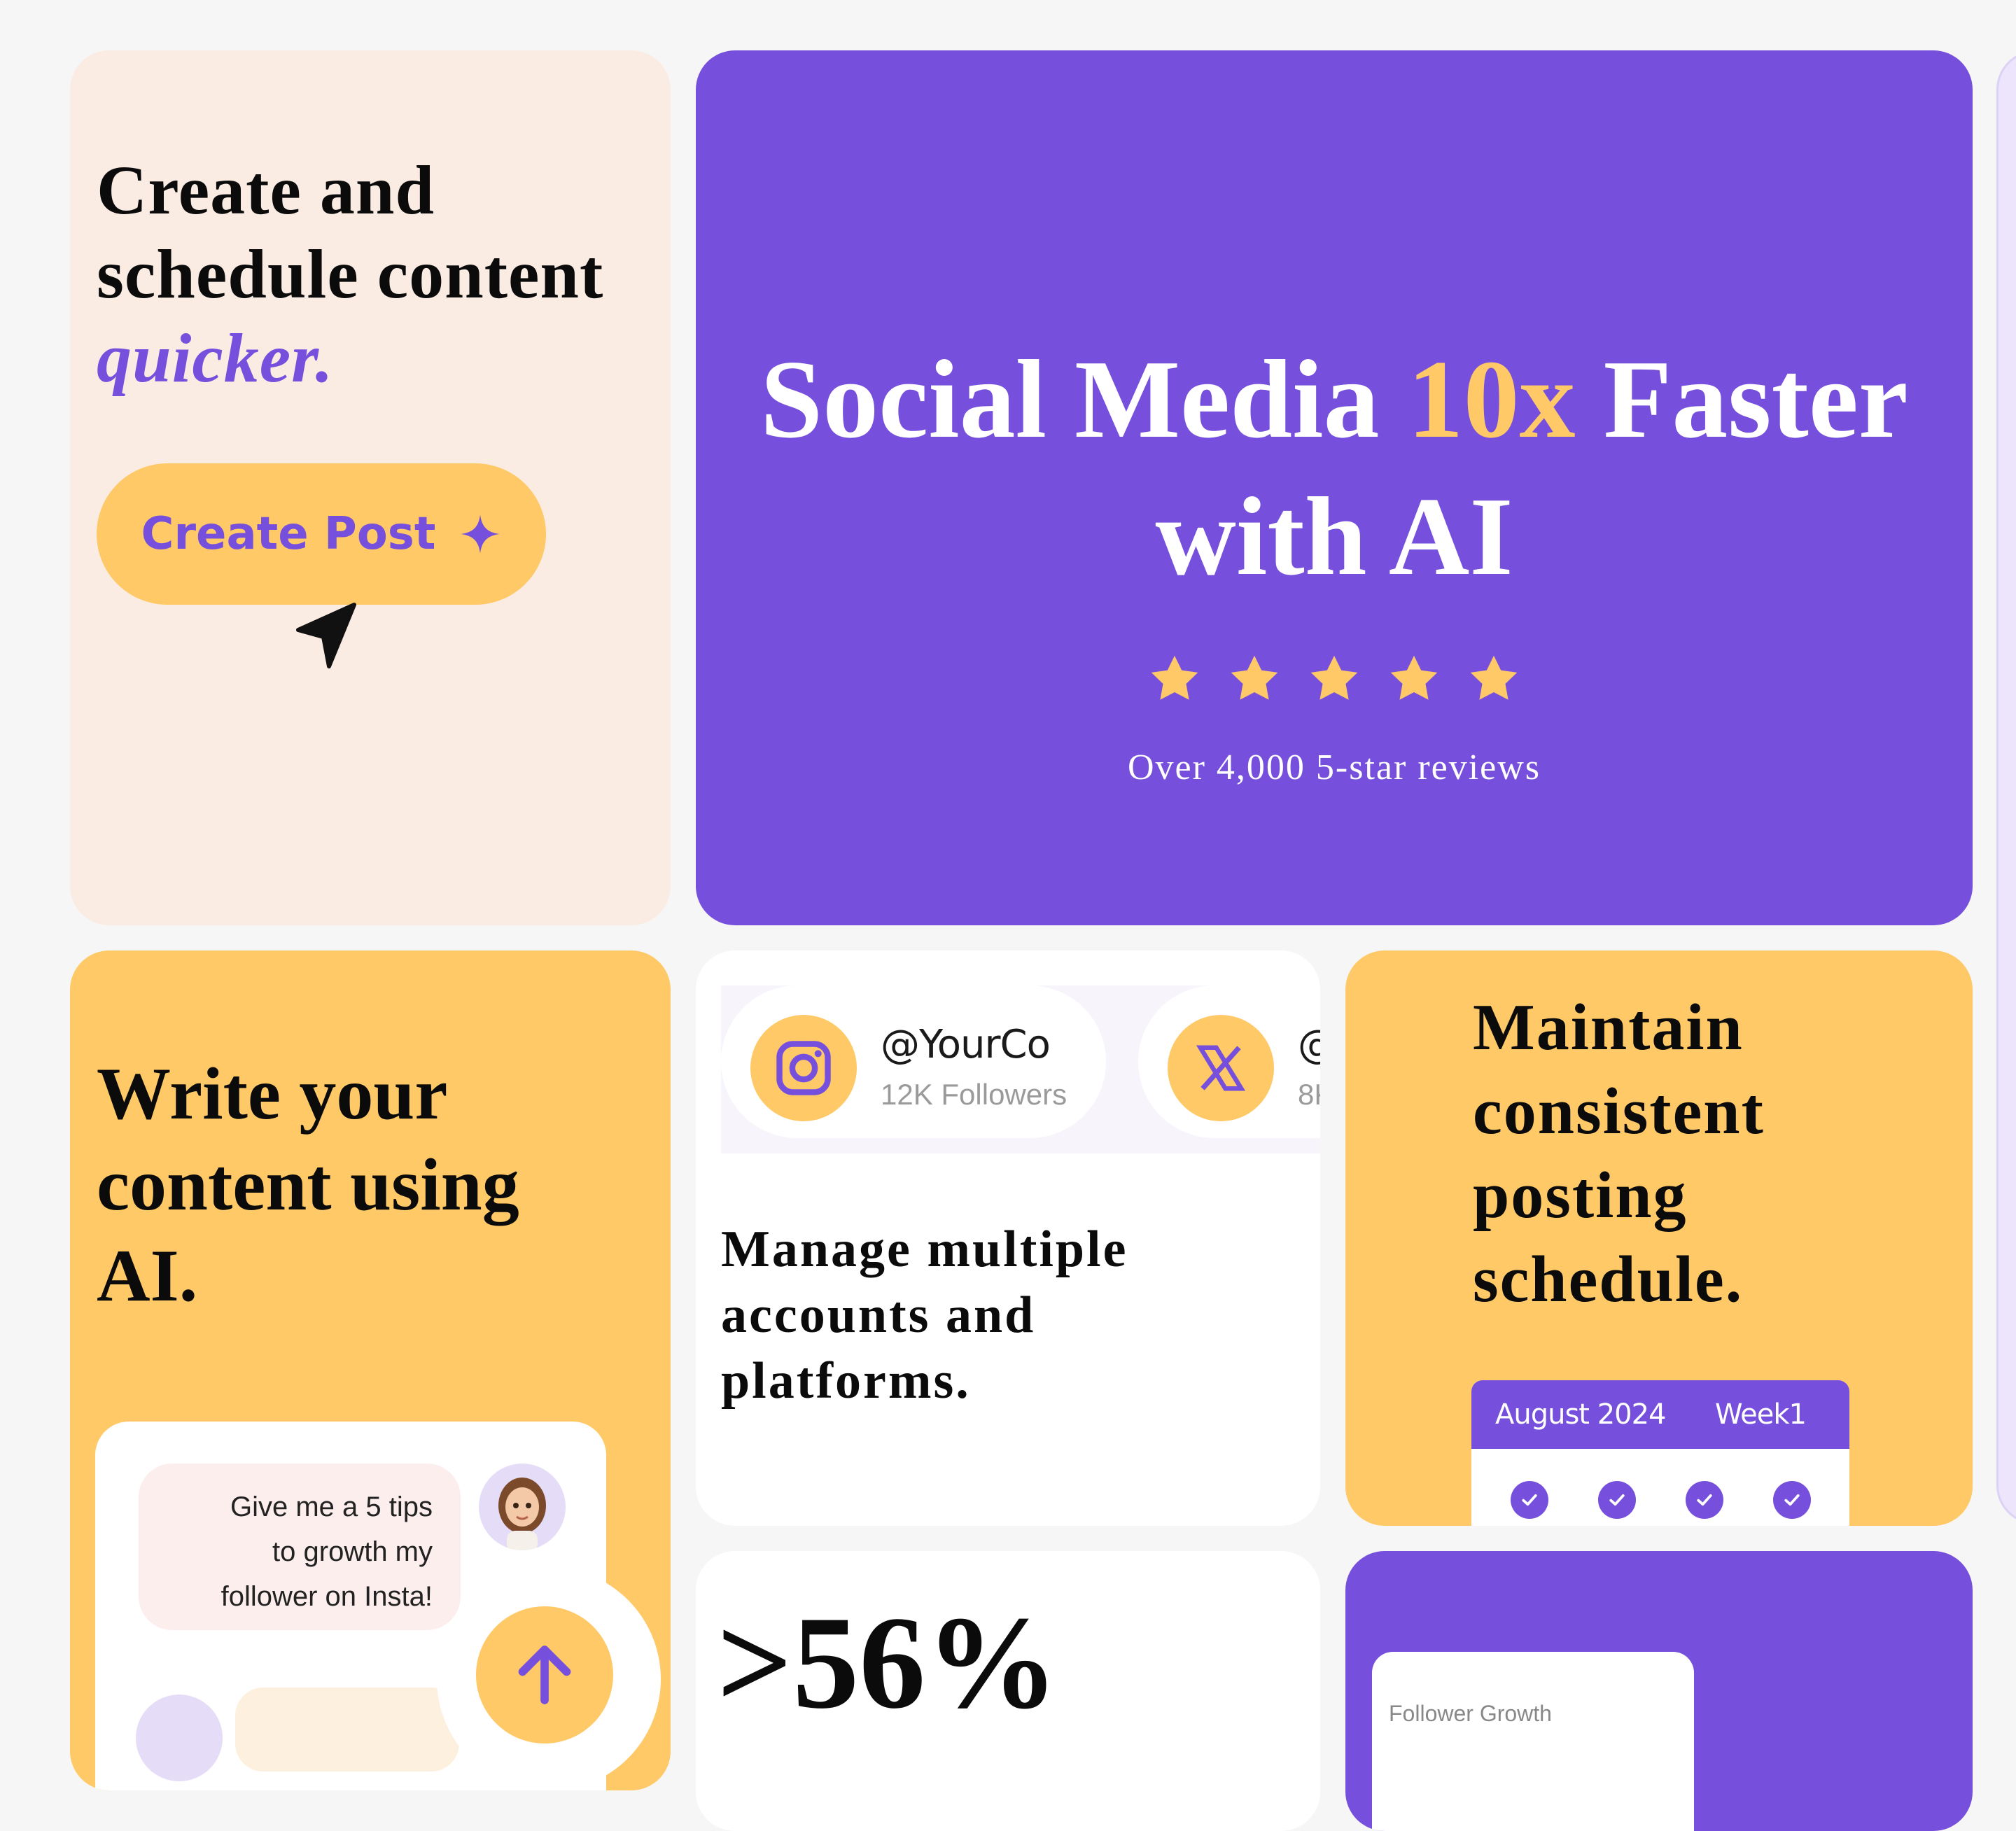 Image resolution: width=2016 pixels, height=1831 pixels. What do you see at coordinates (2006, 787) in the screenshot?
I see `offscreen-card-edge` at bounding box center [2006, 787].